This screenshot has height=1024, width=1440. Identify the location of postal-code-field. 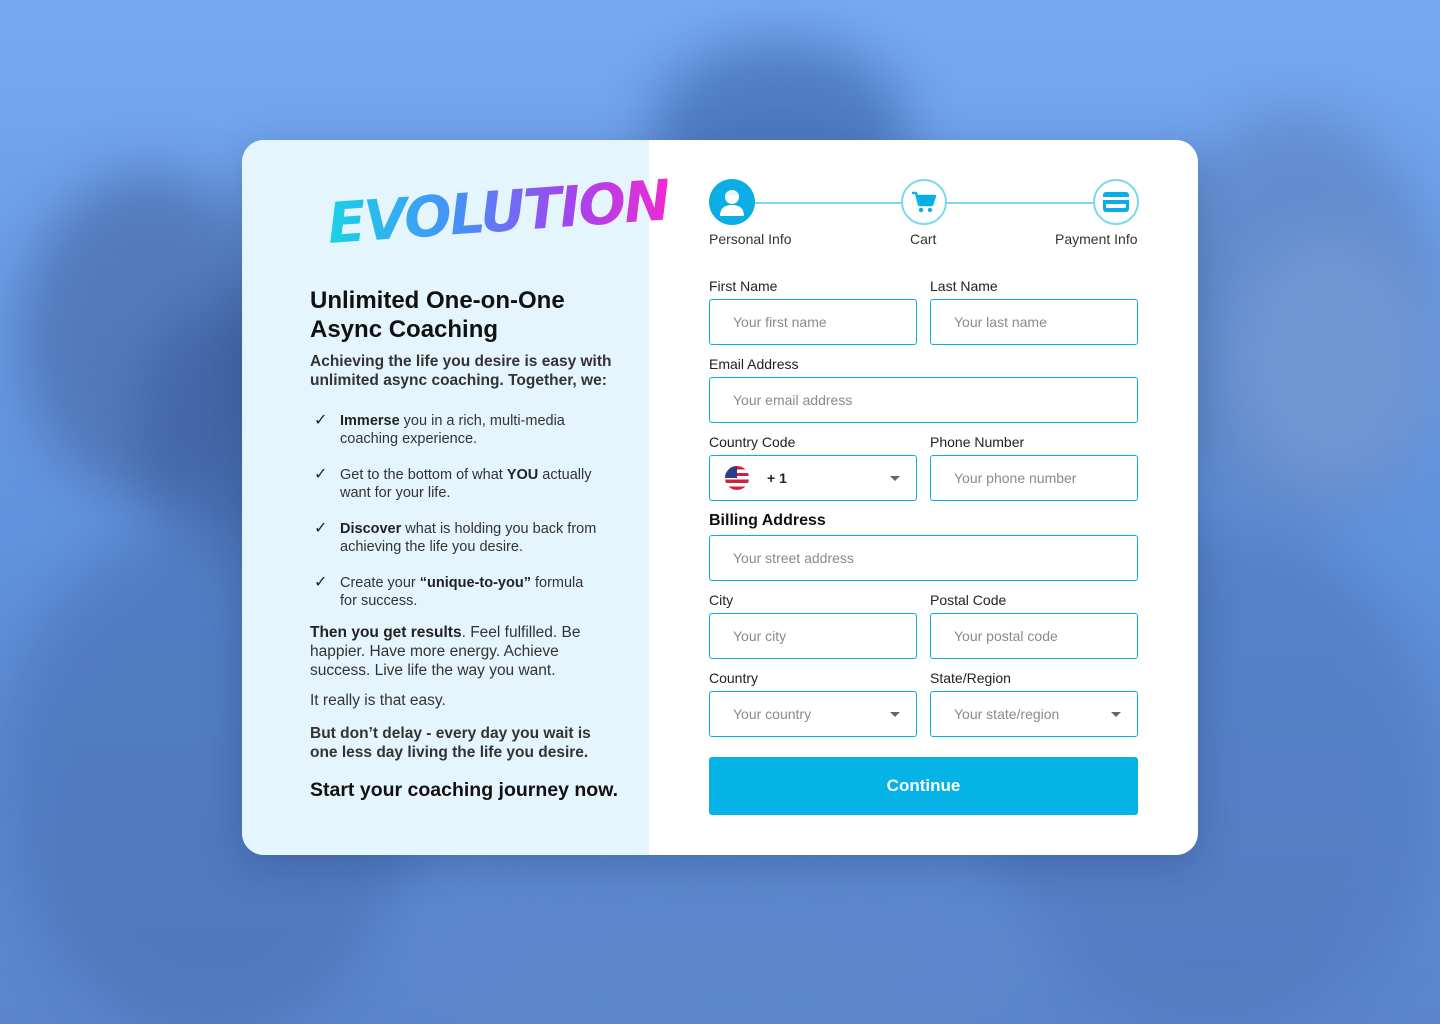
(1034, 636).